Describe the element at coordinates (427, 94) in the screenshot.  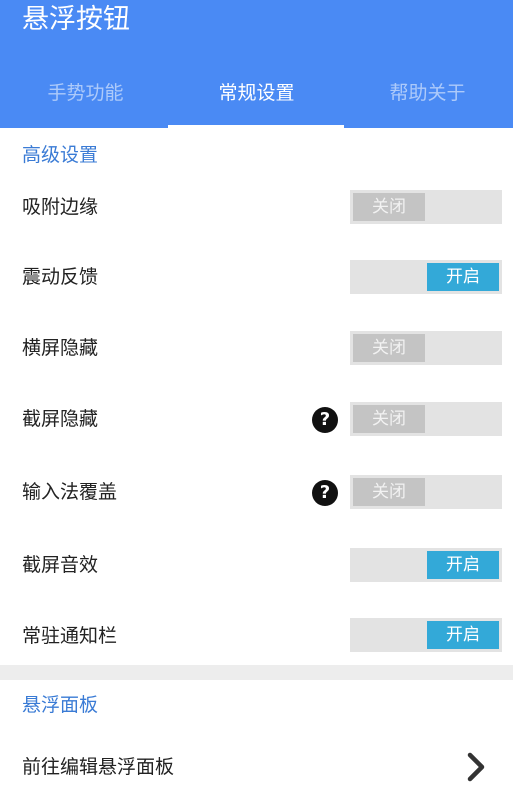
I see `tab-help-about: 帮助关于` at that location.